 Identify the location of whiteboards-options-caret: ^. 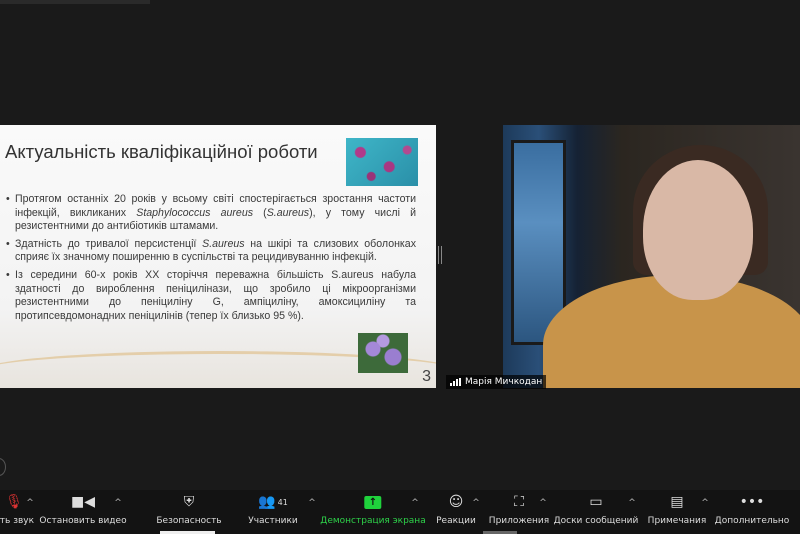
(632, 503).